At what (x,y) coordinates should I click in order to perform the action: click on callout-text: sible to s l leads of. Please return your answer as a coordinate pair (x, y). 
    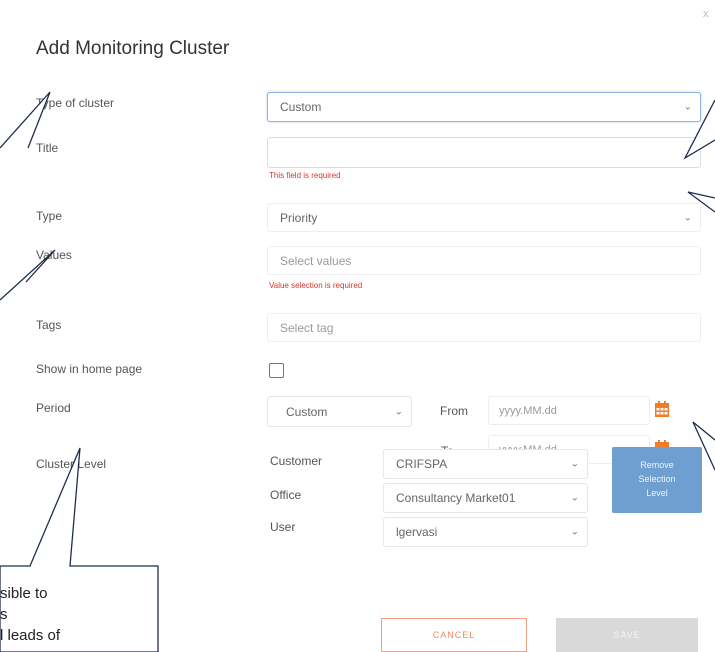
    Looking at the image, I should click on (30, 614).